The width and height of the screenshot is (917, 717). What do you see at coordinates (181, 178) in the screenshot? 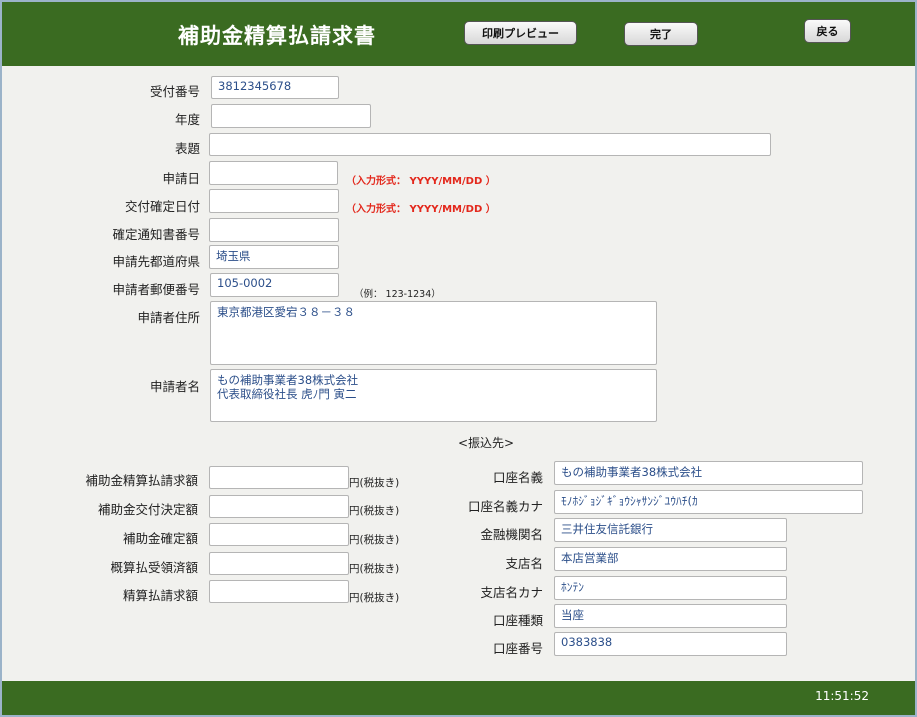
I see `application-date-label: 申請日` at bounding box center [181, 178].